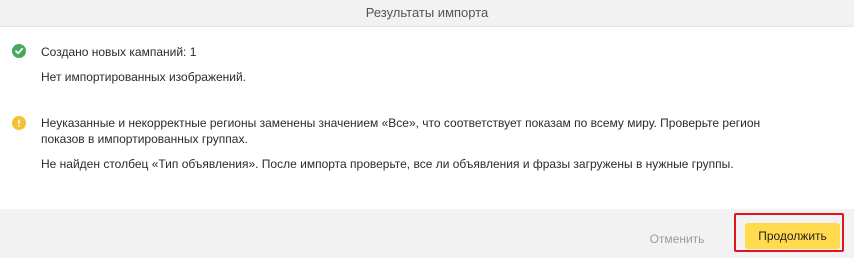  What do you see at coordinates (427, 13) in the screenshot?
I see `dialog-title: Результаты импорта` at bounding box center [427, 13].